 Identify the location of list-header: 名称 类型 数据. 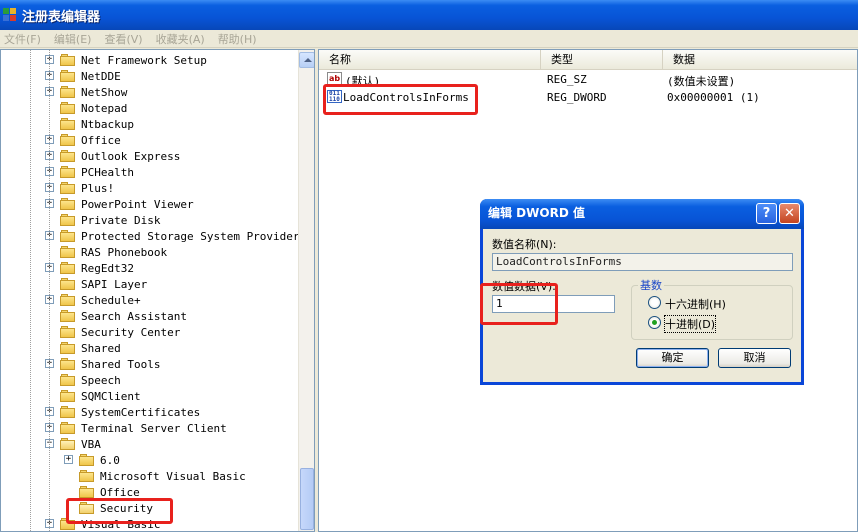
(588, 60).